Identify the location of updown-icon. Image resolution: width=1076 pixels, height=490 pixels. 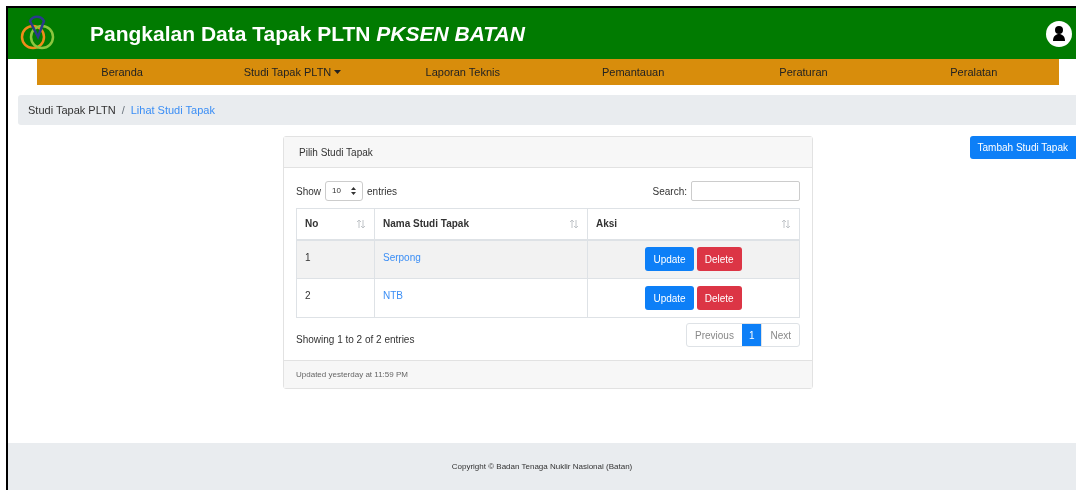
(353, 191).